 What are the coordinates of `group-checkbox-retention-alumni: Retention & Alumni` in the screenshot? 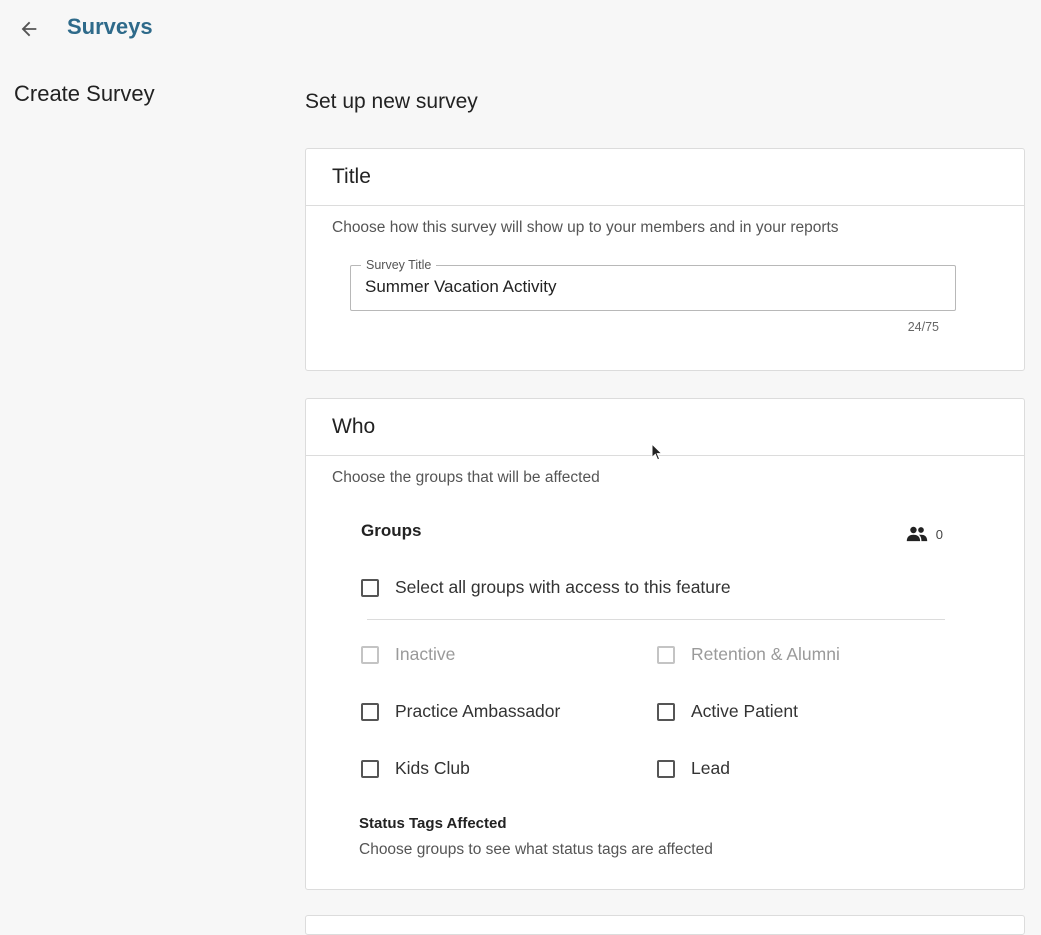 It's located at (748, 654).